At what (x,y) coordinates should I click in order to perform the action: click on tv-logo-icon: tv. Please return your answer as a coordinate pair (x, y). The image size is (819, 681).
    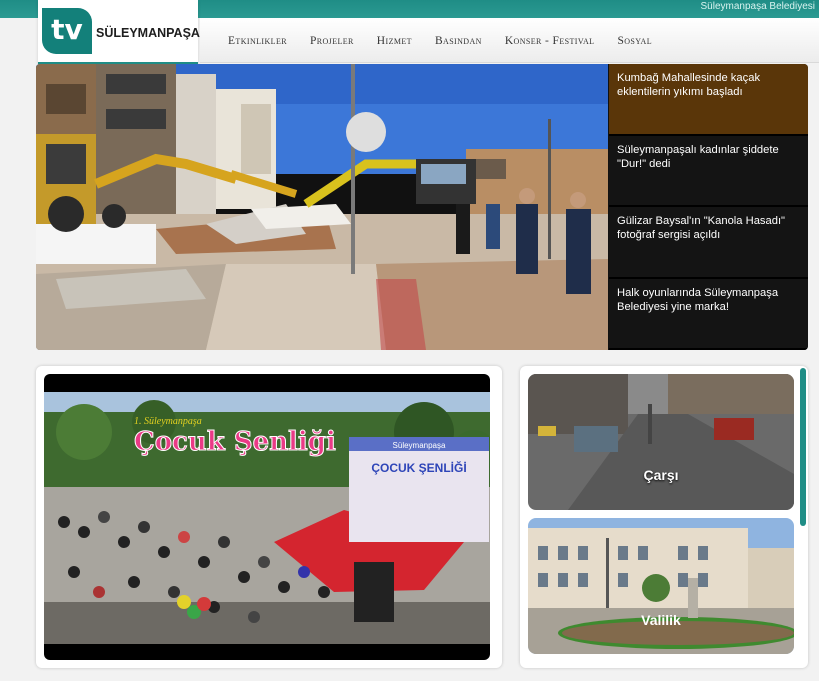
    Looking at the image, I should click on (67, 31).